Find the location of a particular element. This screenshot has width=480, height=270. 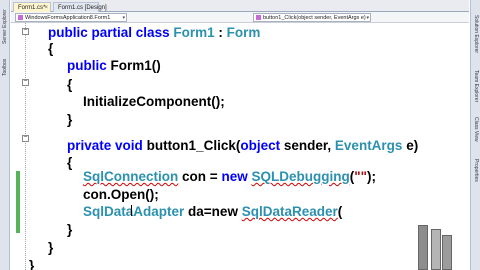

change-tracking-bar is located at coordinates (18, 202).